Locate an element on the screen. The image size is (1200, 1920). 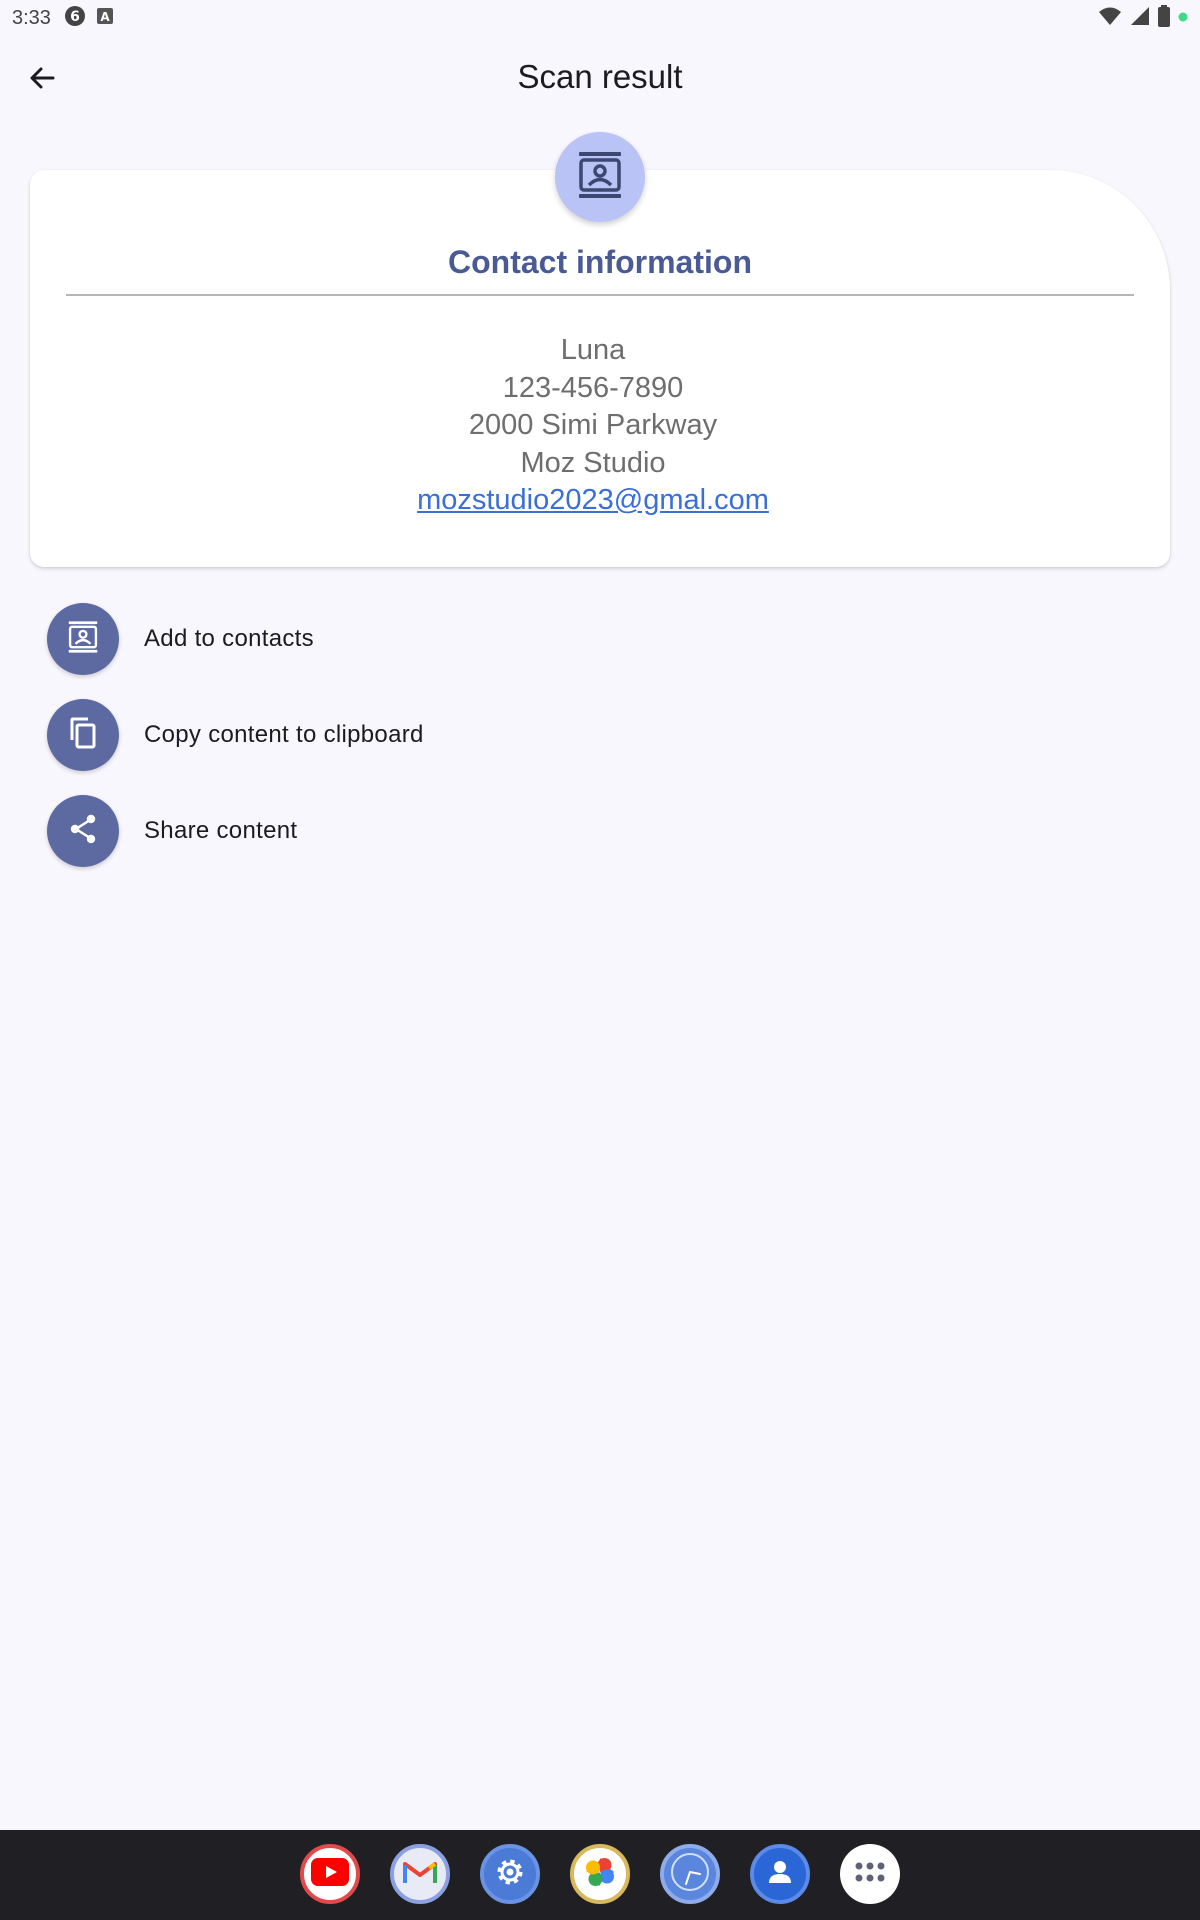
card-badge is located at coordinates (600, 177).